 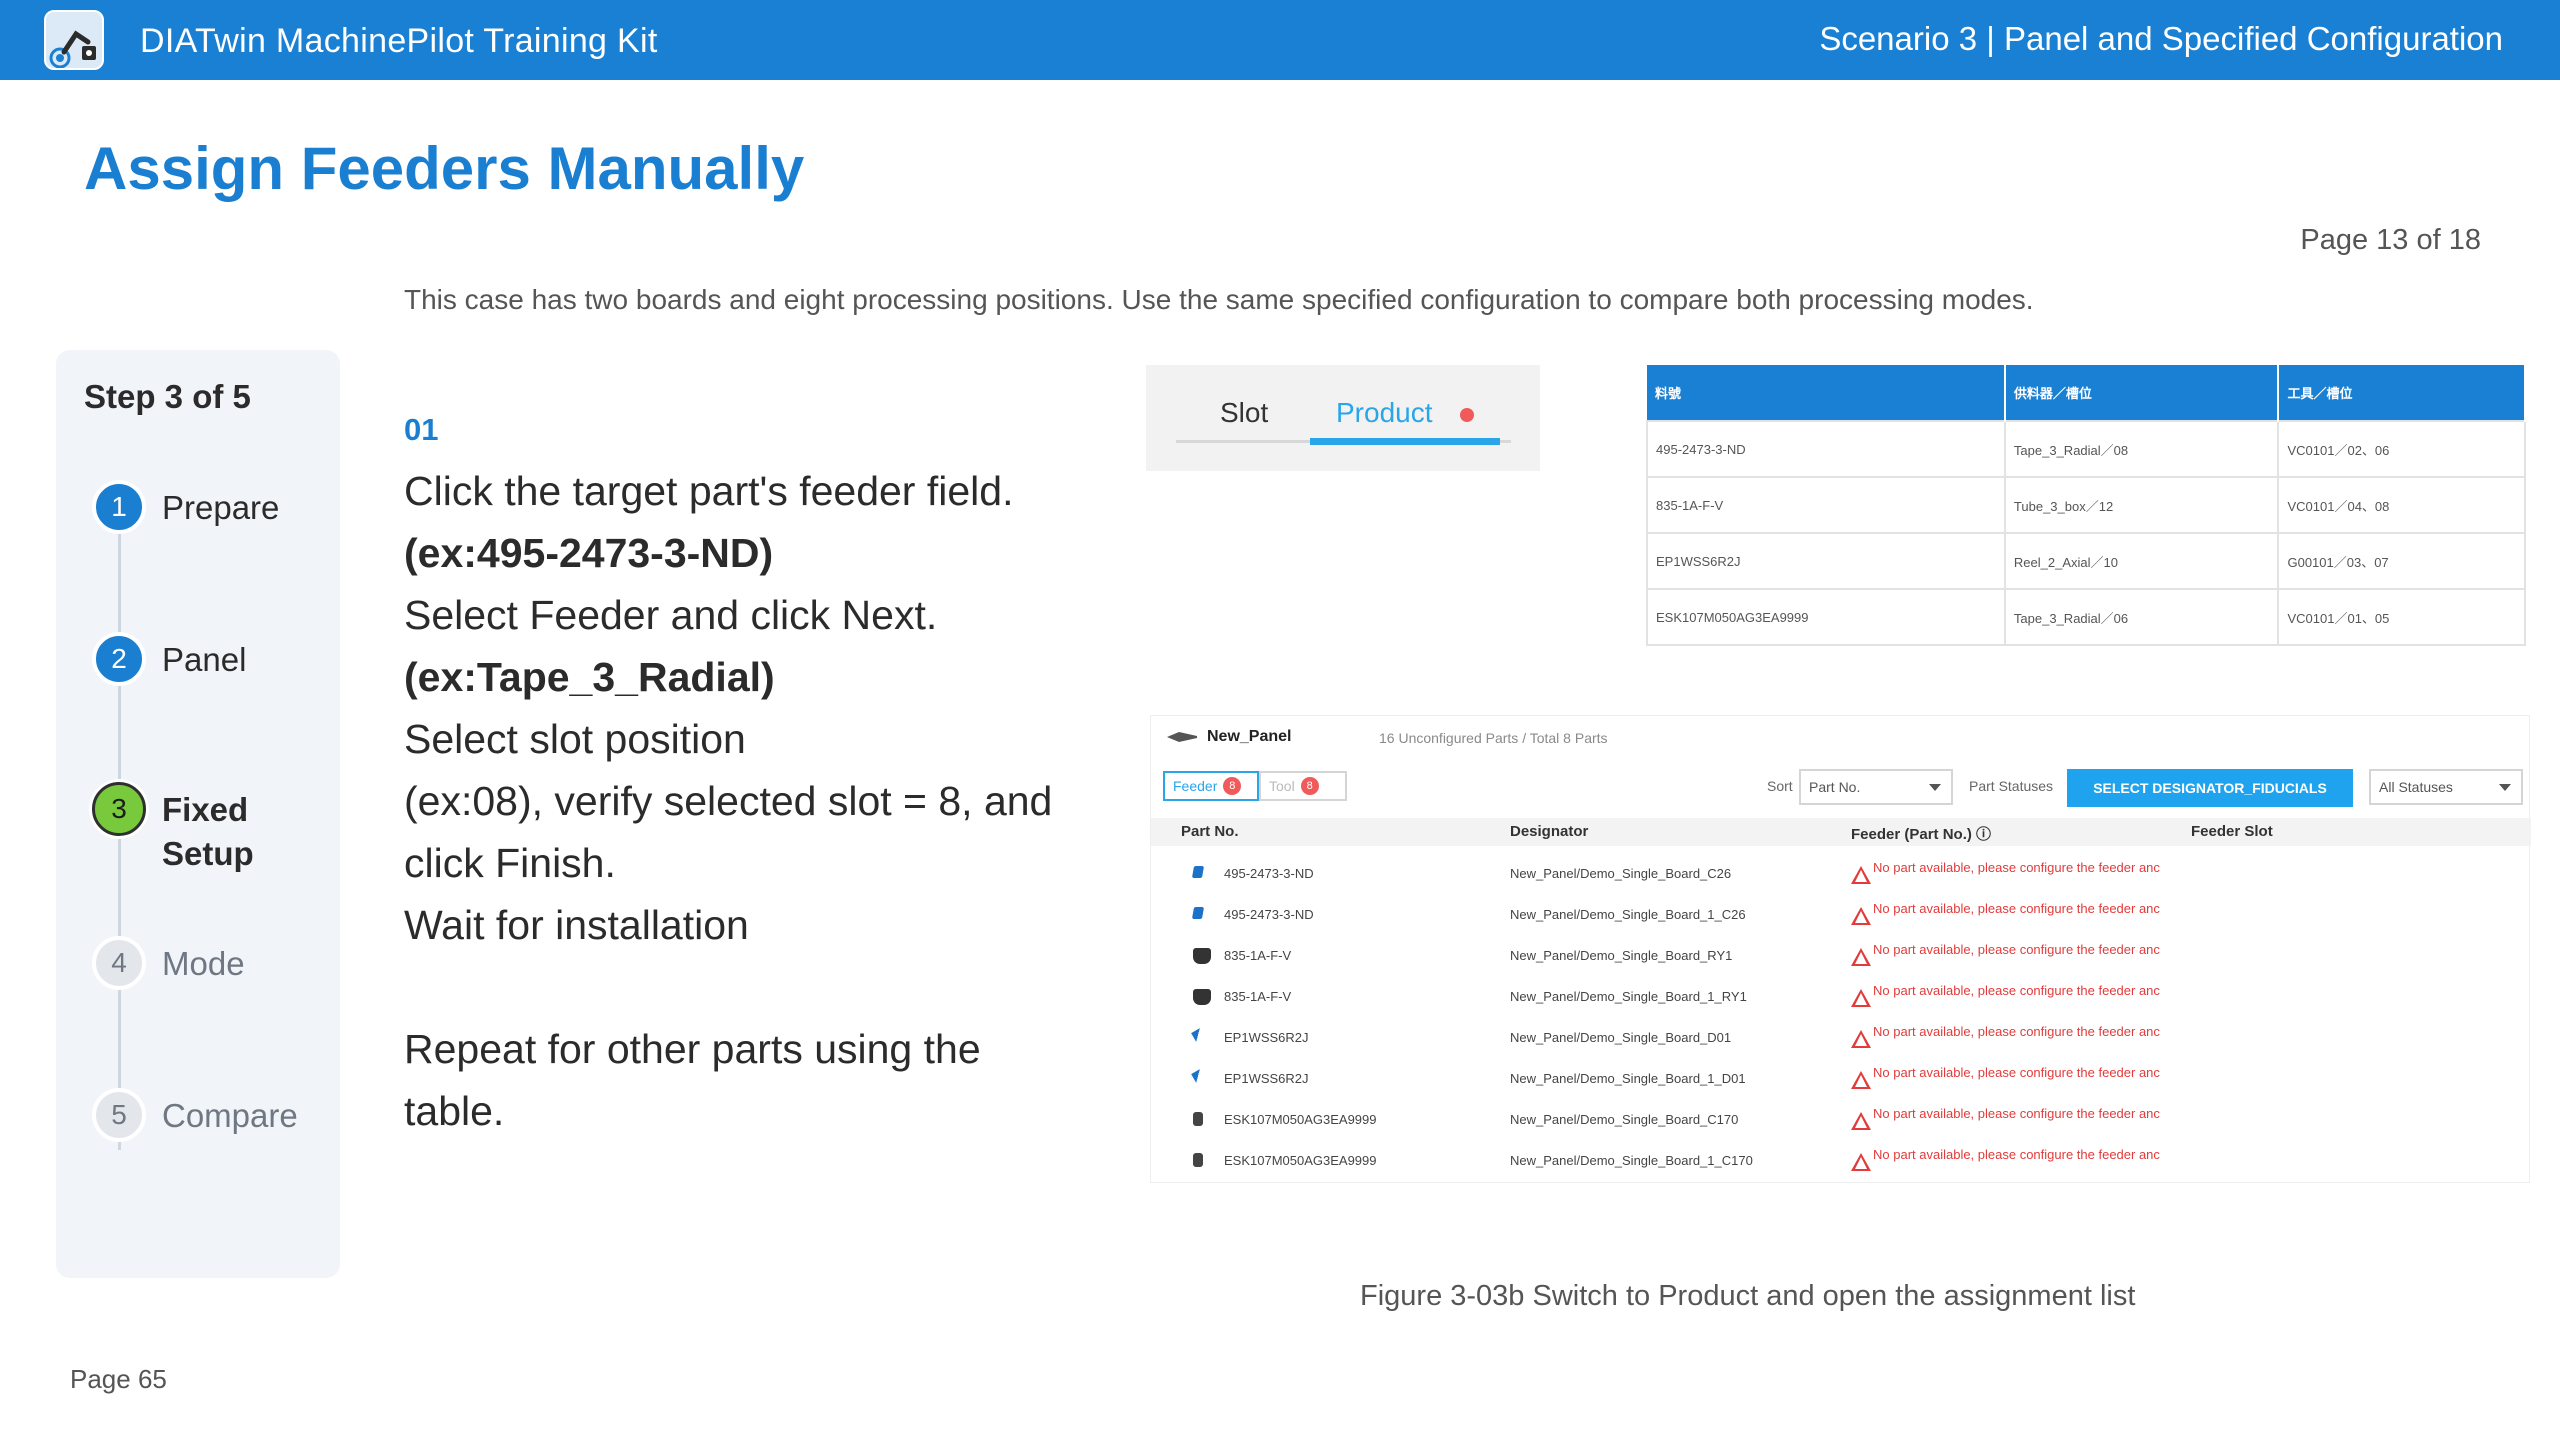 What do you see at coordinates (1835, 787) in the screenshot?
I see `select-value: Part No.` at bounding box center [1835, 787].